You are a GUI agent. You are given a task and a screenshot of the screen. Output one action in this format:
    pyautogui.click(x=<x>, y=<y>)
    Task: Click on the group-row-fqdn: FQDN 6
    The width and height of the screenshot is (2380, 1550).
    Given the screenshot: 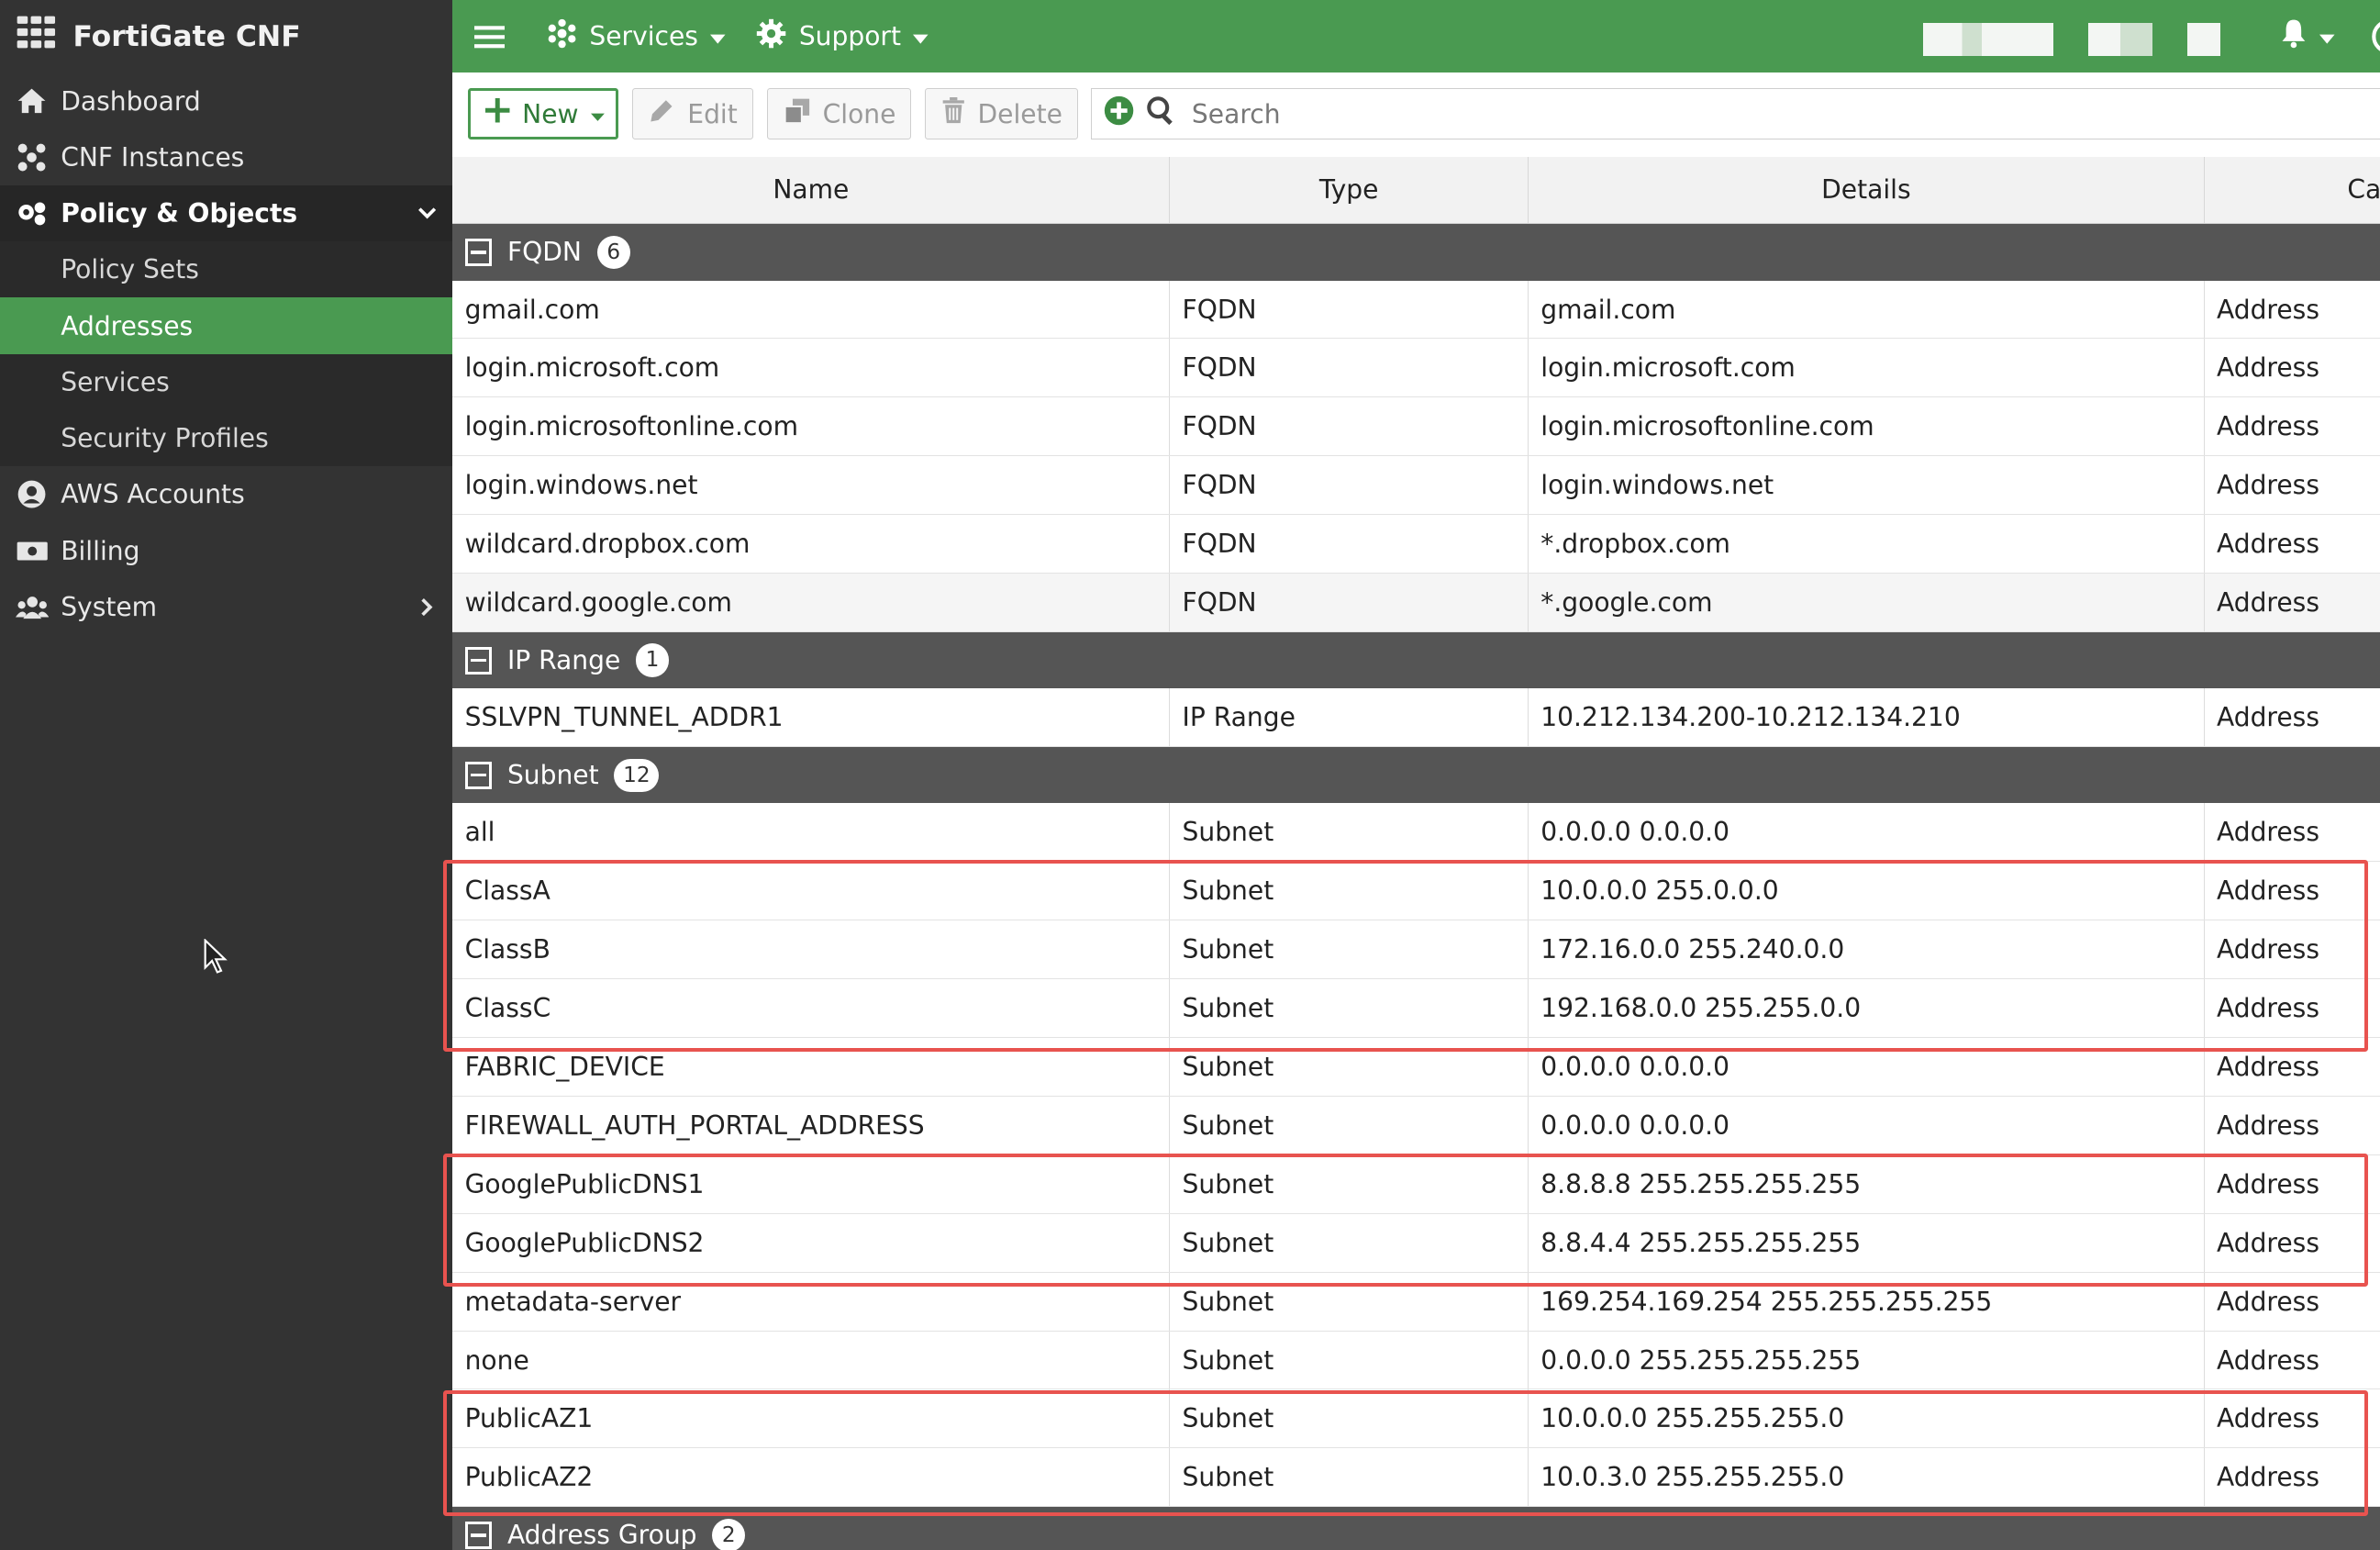 What is the action you would take?
    pyautogui.click(x=1416, y=252)
    